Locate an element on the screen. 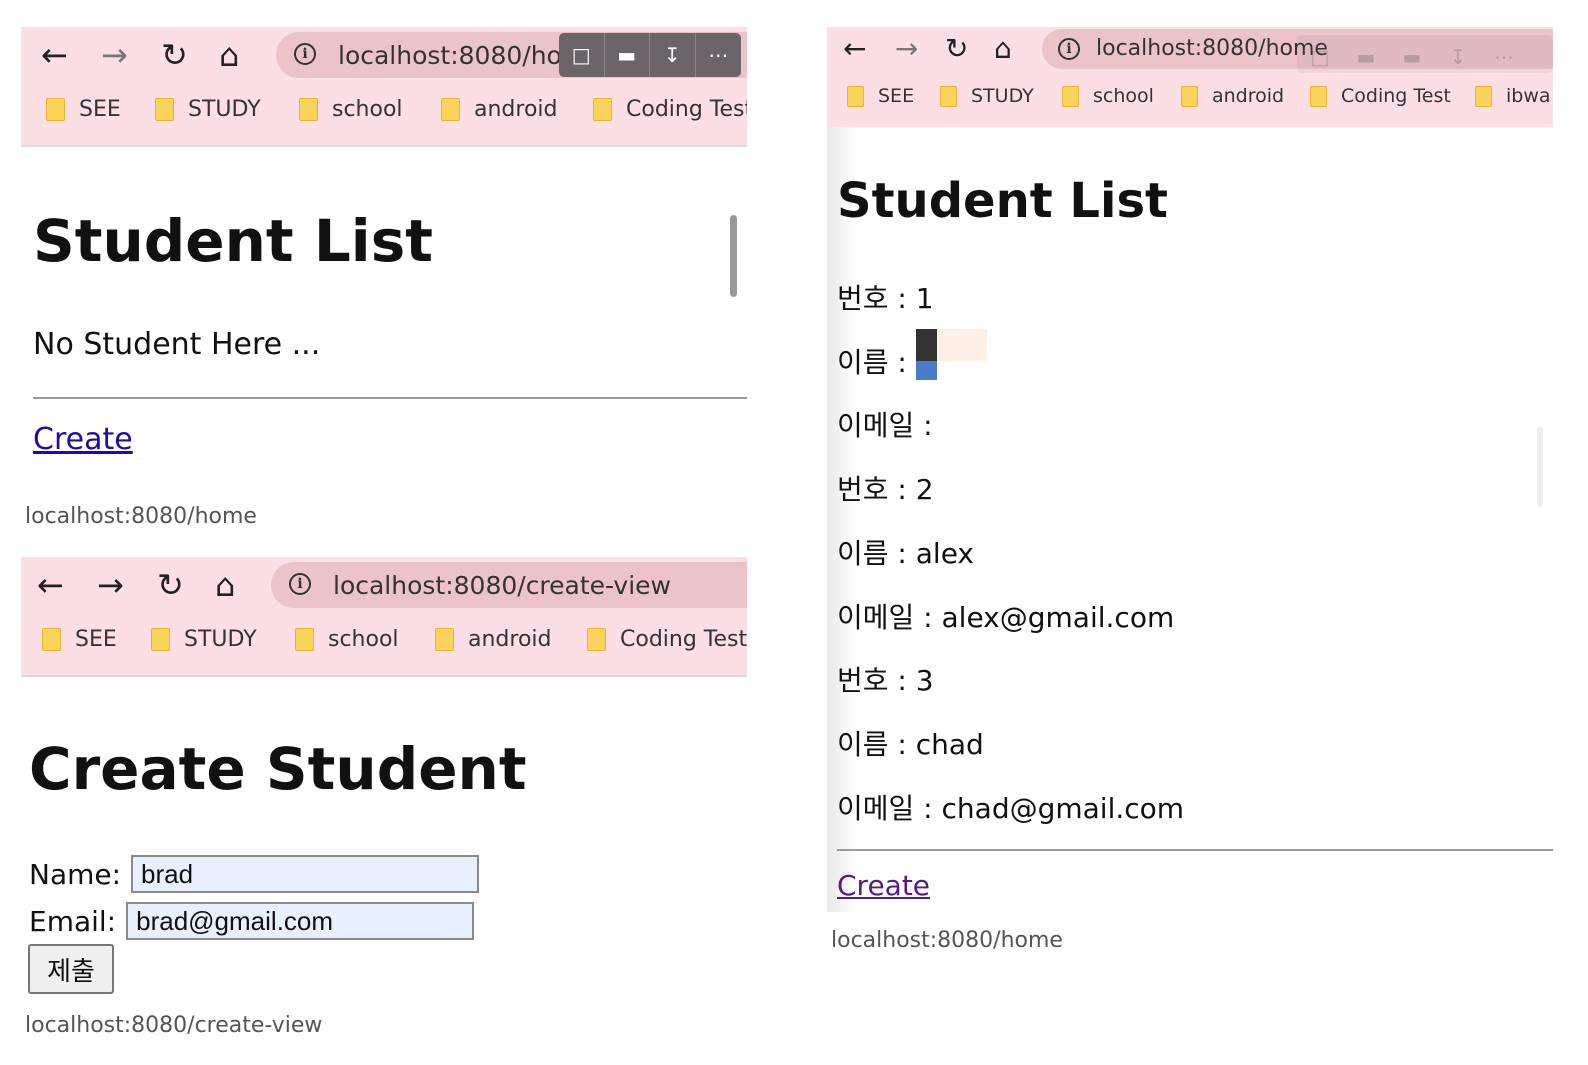 Image resolution: width=1588 pixels, height=1065 pixels. more-icon: ⋯ is located at coordinates (718, 55).